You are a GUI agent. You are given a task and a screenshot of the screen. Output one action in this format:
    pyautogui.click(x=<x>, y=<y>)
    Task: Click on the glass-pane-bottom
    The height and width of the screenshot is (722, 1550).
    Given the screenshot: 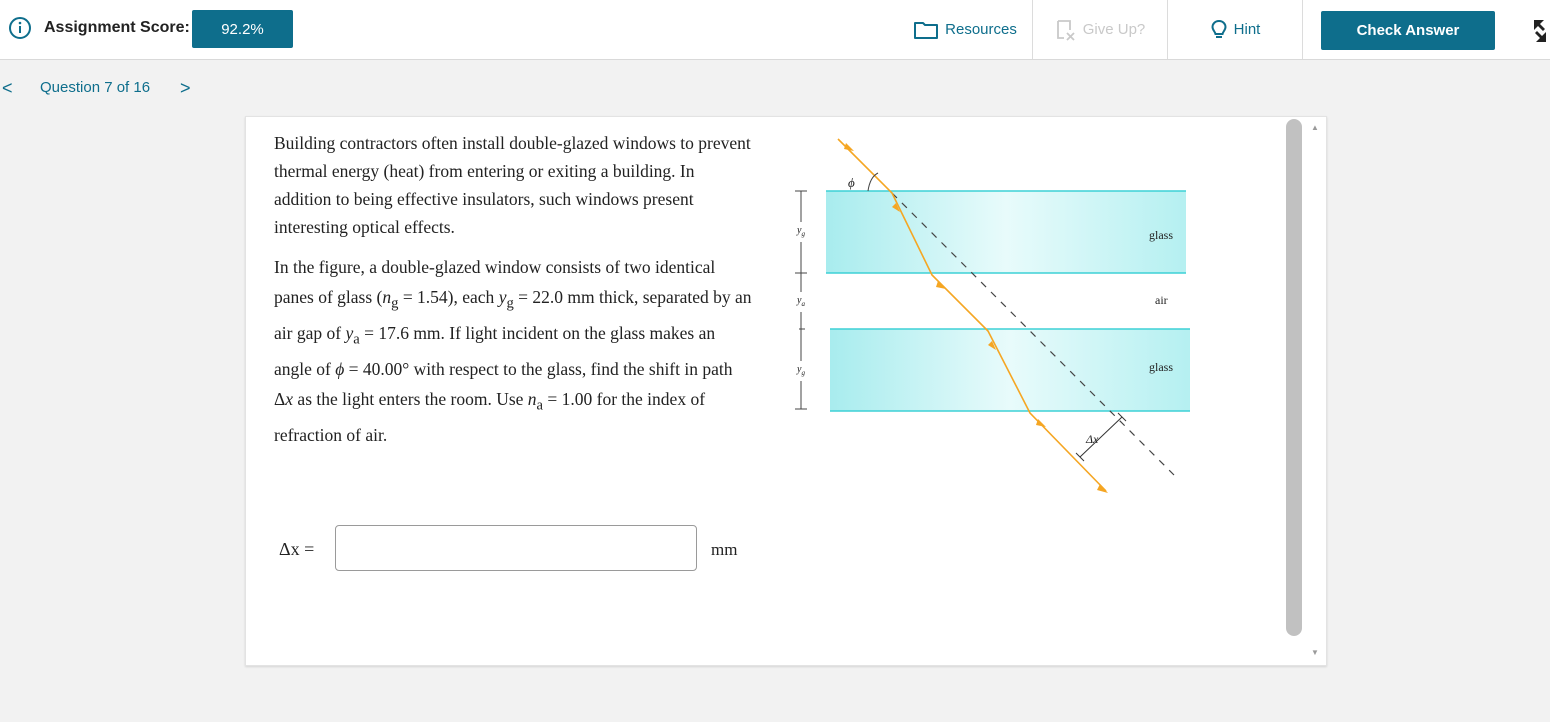 What is the action you would take?
    pyautogui.click(x=1010, y=370)
    